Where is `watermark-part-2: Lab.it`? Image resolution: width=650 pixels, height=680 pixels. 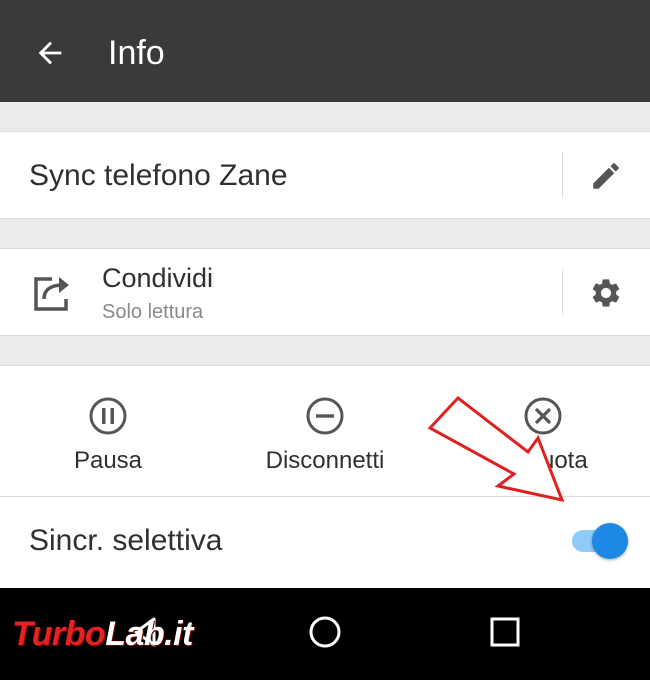 watermark-part-2: Lab.it is located at coordinates (149, 634).